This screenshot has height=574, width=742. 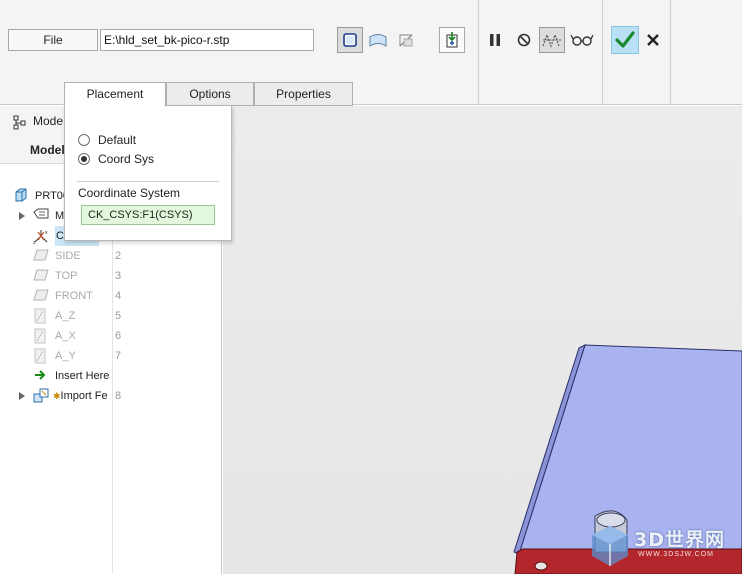 What do you see at coordinates (148, 181) in the screenshot?
I see `panel-divider` at bounding box center [148, 181].